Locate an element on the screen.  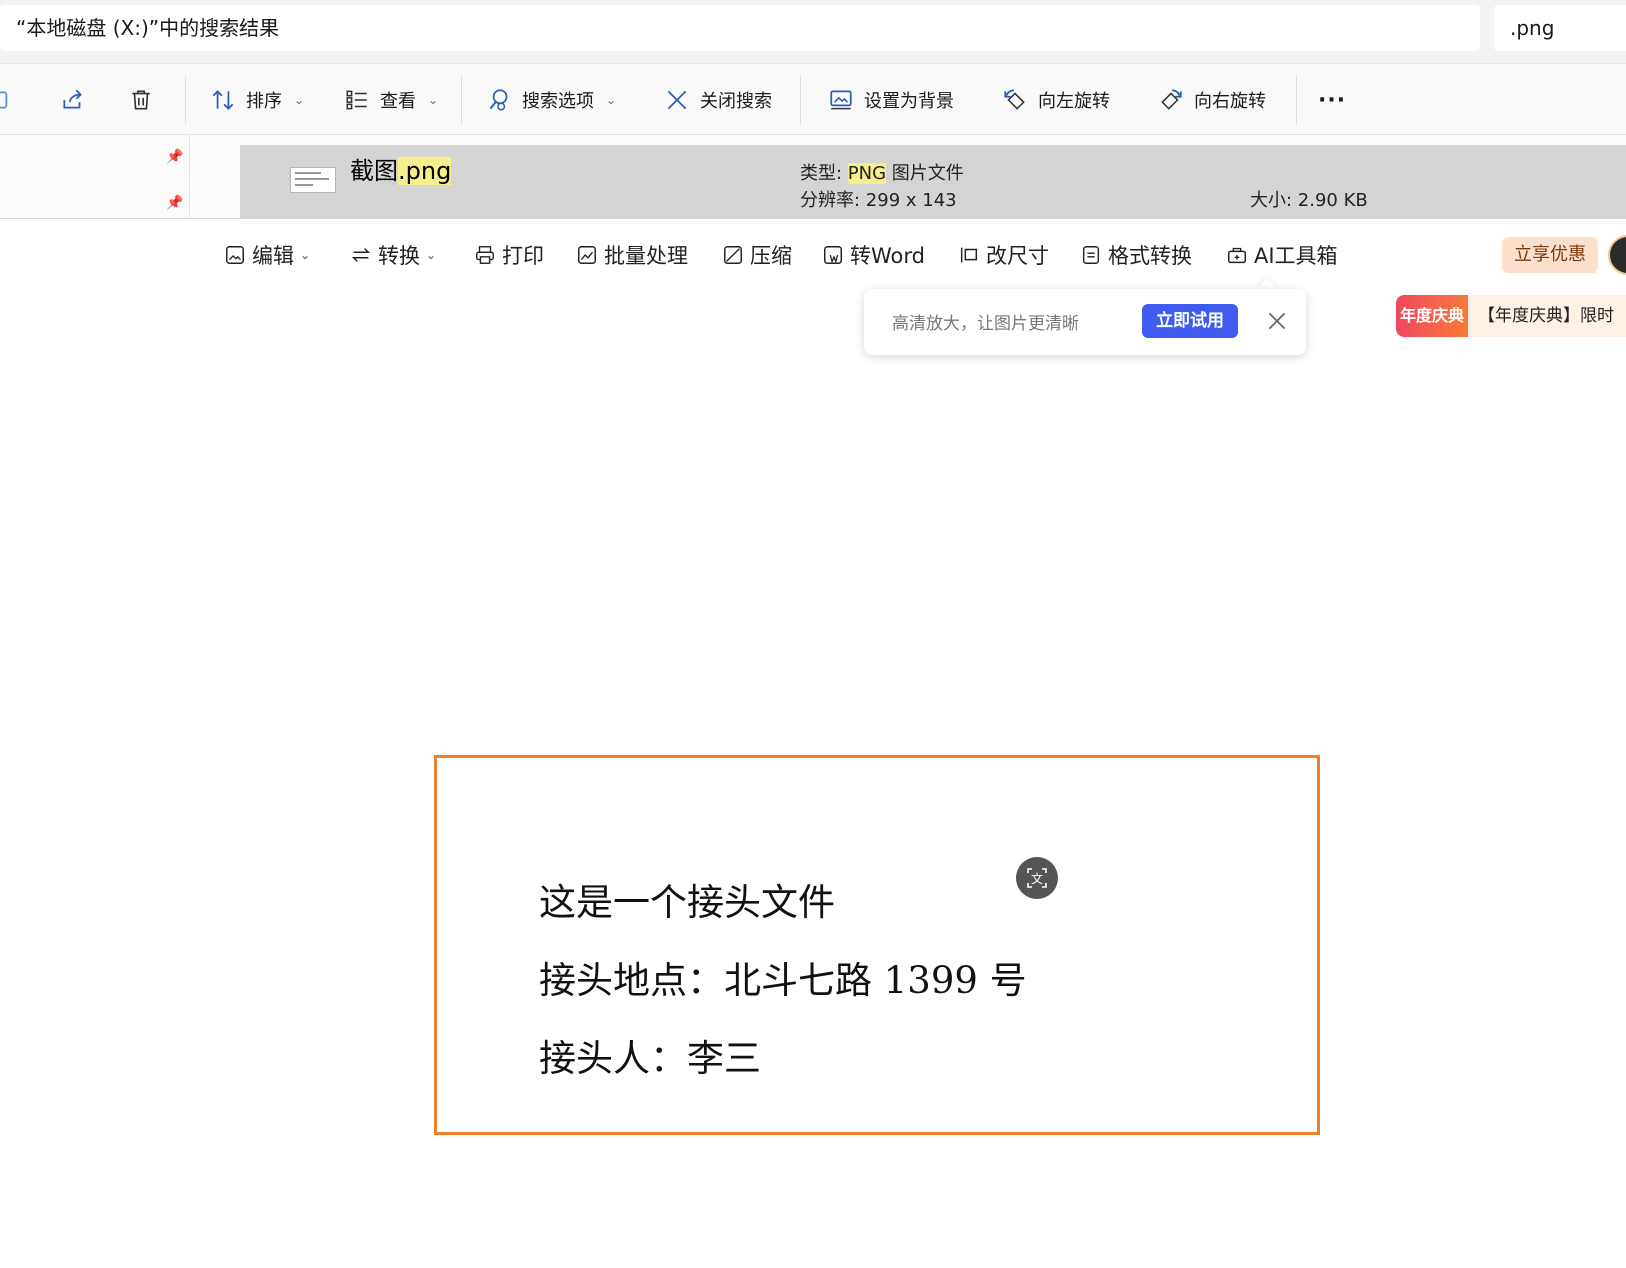
resize-icon is located at coordinates (969, 255).